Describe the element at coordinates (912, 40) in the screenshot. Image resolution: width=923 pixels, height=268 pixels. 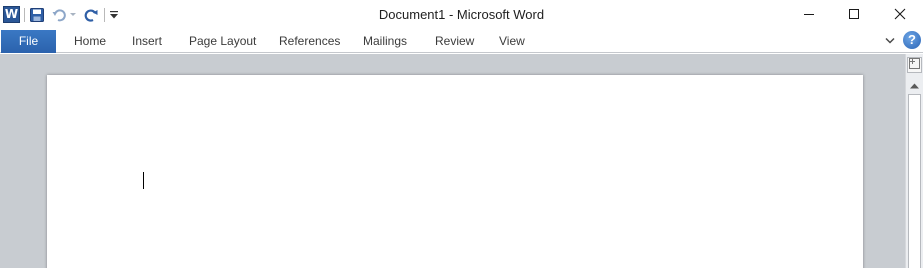
I see `help-button: ?` at that location.